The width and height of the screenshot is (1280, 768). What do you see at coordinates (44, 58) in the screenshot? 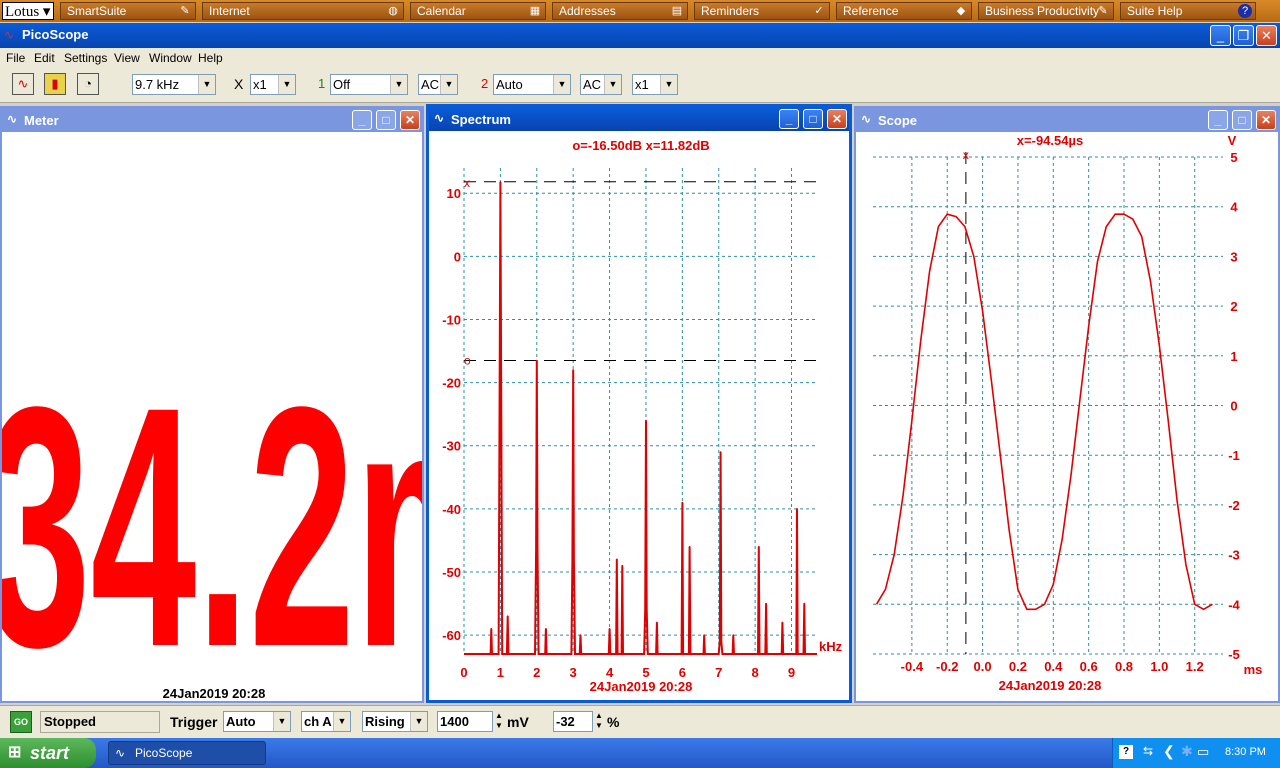
I see `menu-edit: Edit` at bounding box center [44, 58].